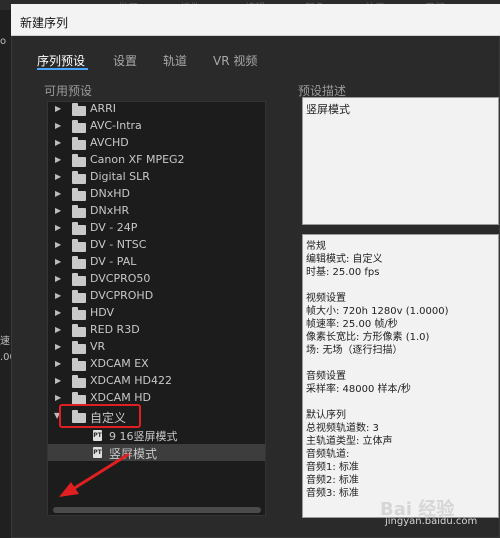  What do you see at coordinates (100, 416) in the screenshot?
I see `annotation-highlight-box` at bounding box center [100, 416].